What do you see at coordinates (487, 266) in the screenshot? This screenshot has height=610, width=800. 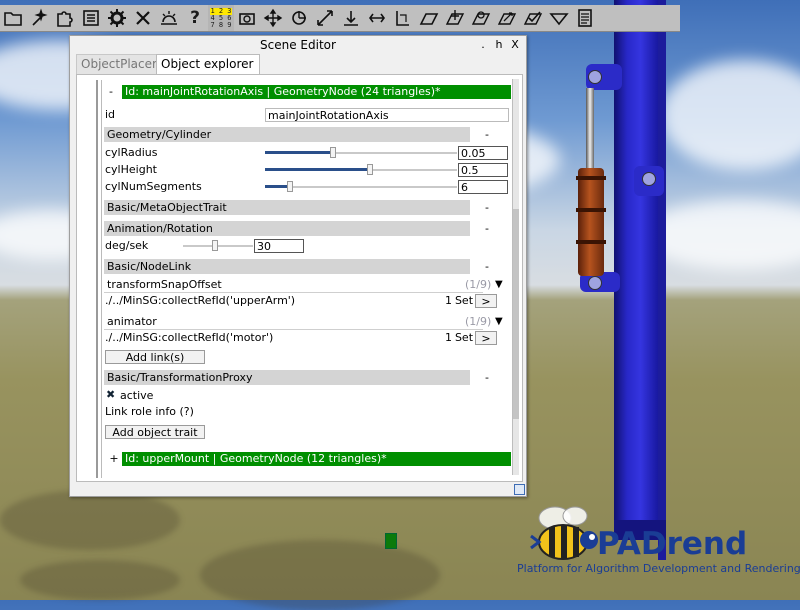 I see `nodelink-collapse-button: -` at bounding box center [487, 266].